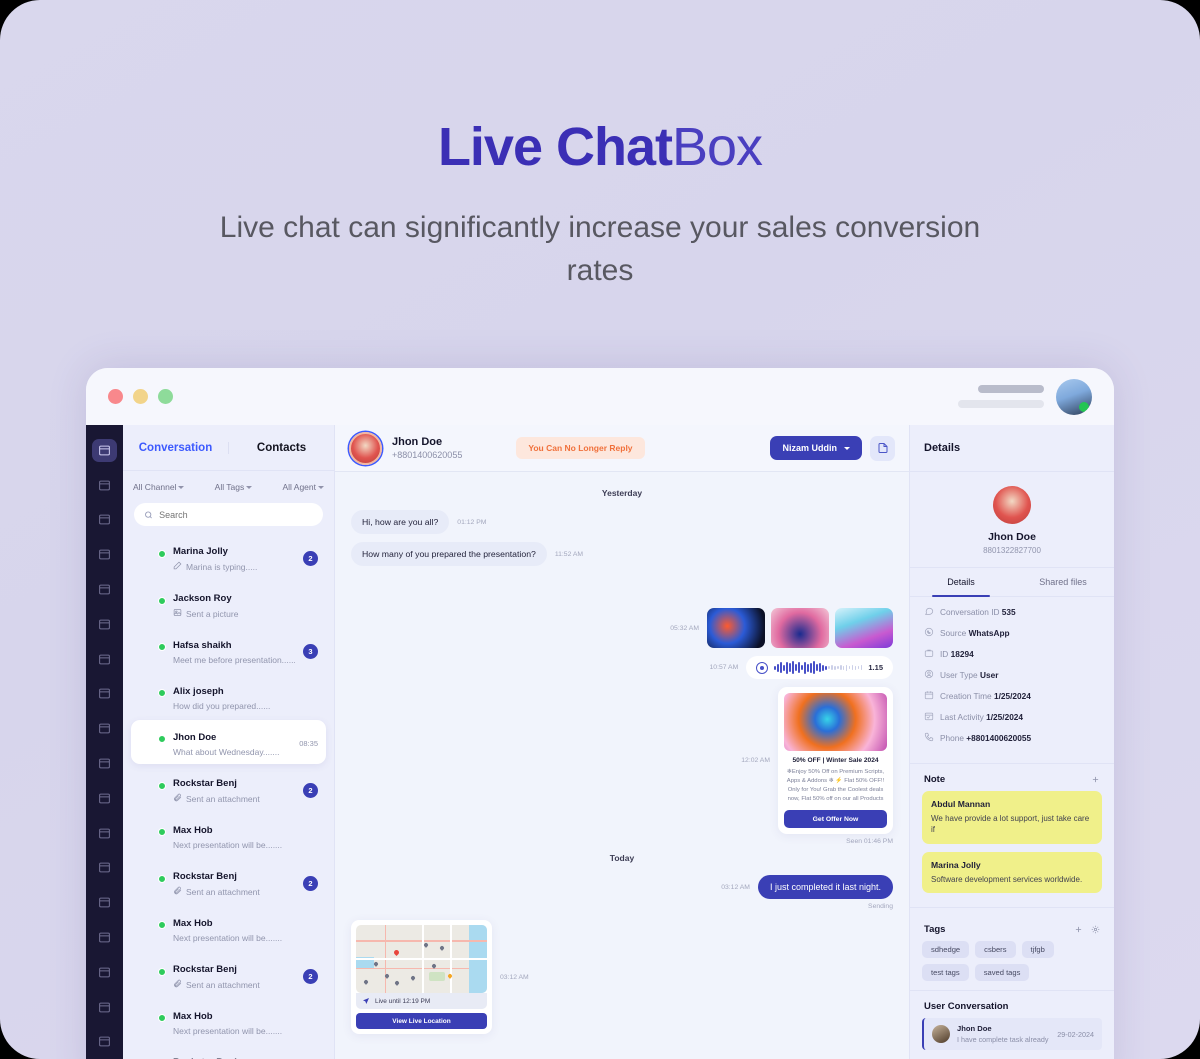 The image size is (1200, 1059). What do you see at coordinates (115, 396) in the screenshot?
I see `close-icon` at bounding box center [115, 396].